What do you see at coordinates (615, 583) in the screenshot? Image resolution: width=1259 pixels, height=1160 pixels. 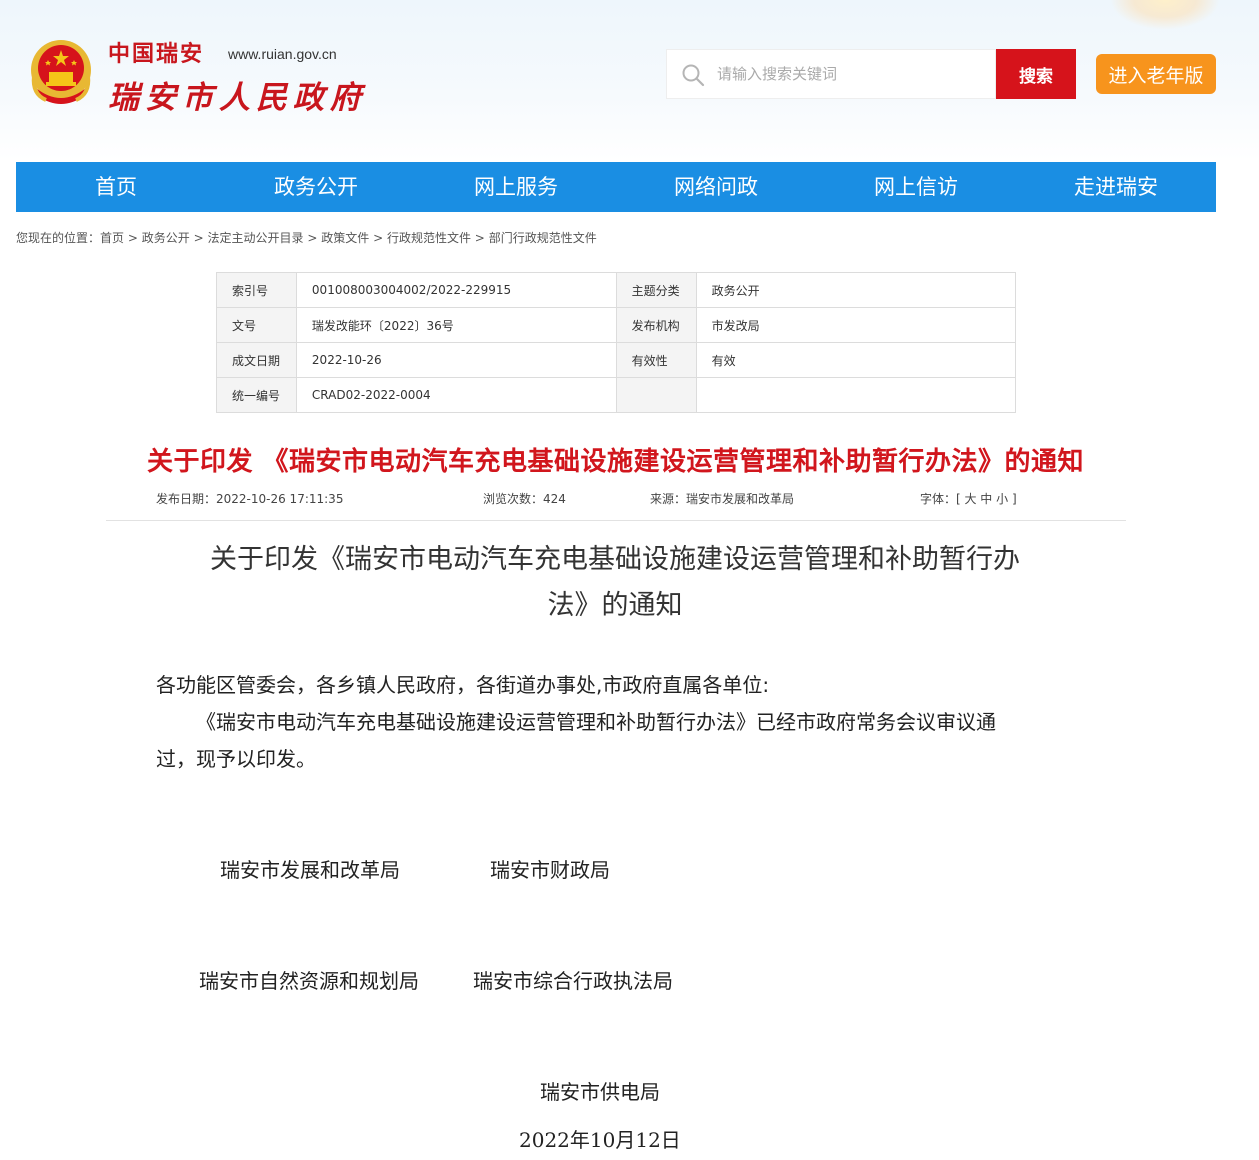 I see `document-title: 关于印发《瑞安市电动汽车充电基础设施建设运营管理和补助暂行办 法》的通知` at bounding box center [615, 583].